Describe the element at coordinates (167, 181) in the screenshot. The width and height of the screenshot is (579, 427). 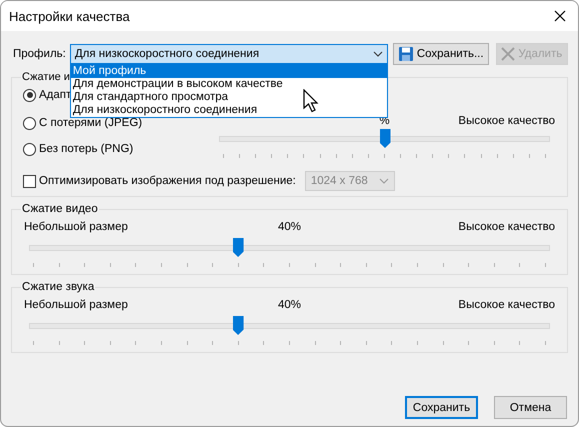
I see `checkbox-label: Оптимизировать изображения под разрешение:` at that location.